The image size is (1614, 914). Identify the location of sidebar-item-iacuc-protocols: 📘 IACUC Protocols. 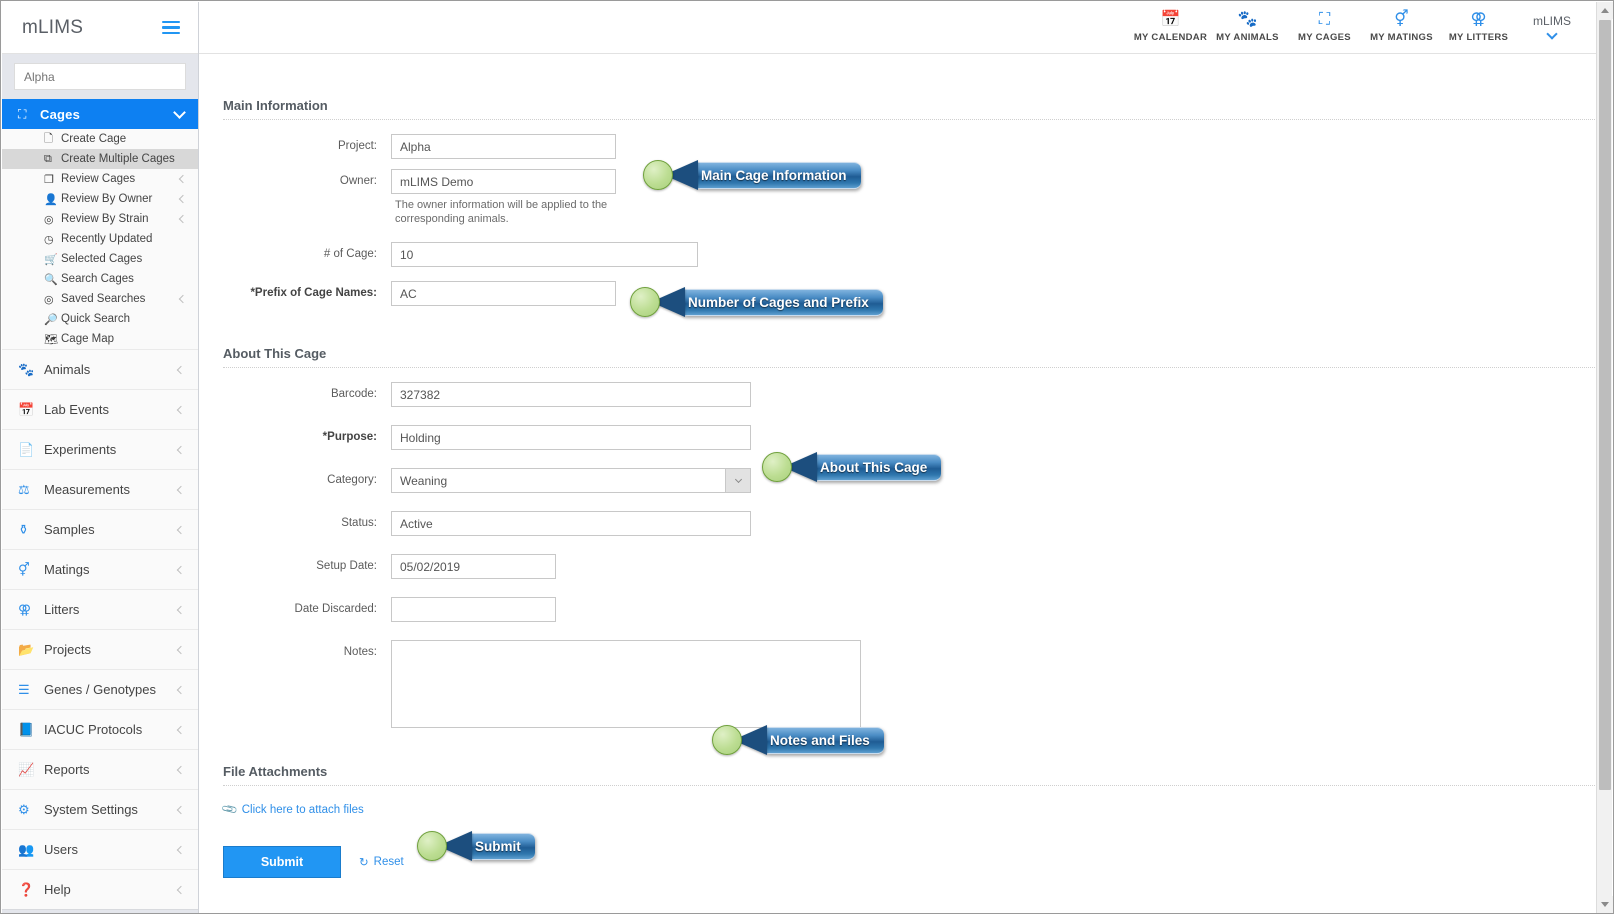
(100, 729).